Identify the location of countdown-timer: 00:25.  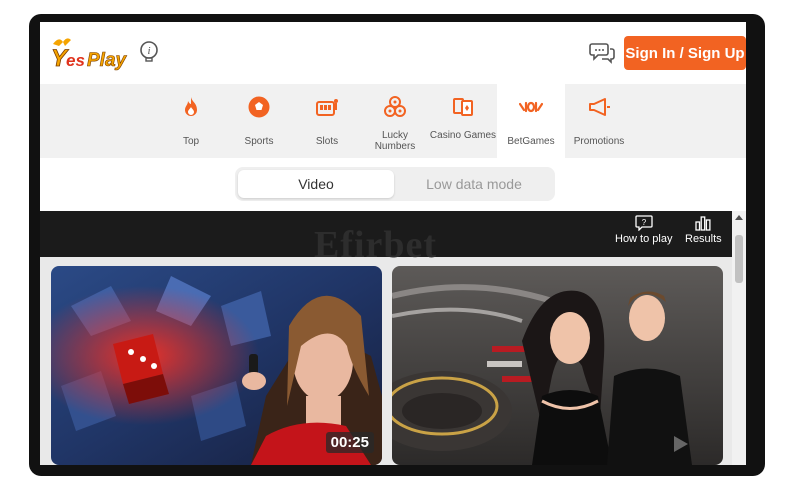
(349, 442).